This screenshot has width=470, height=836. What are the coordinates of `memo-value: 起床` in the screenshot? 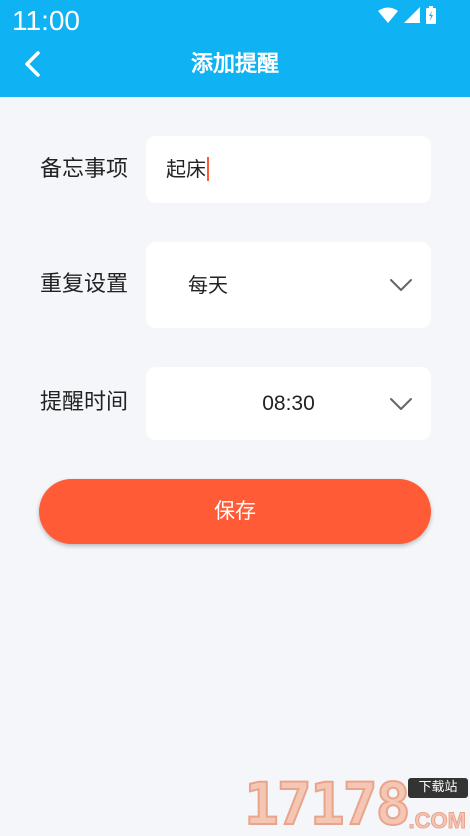 It's located at (186, 169).